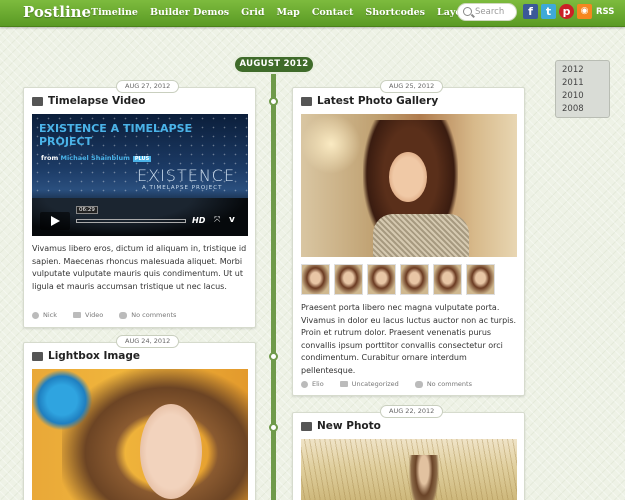 Image resolution: width=625 pixels, height=500 pixels. I want to click on rss-link: RSS, so click(605, 12).